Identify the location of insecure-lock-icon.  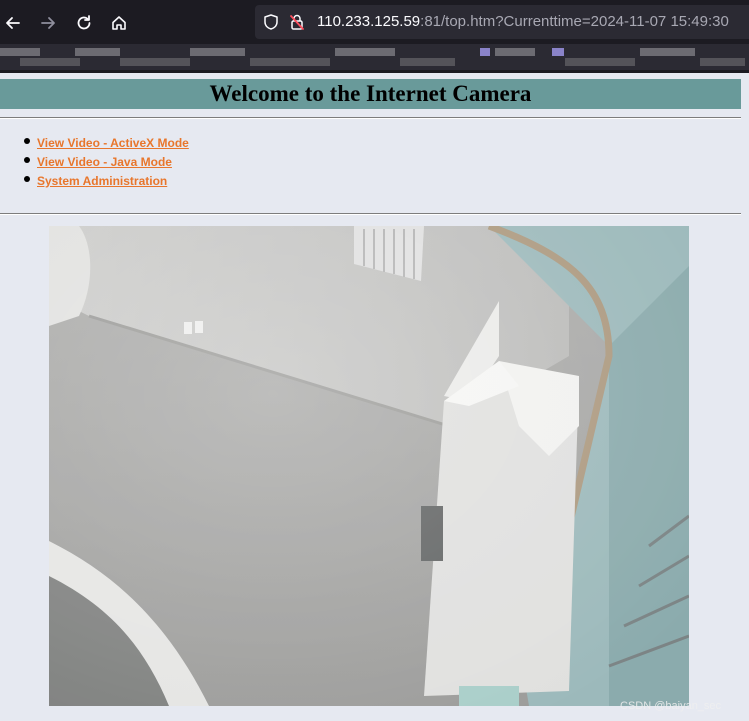
(297, 22).